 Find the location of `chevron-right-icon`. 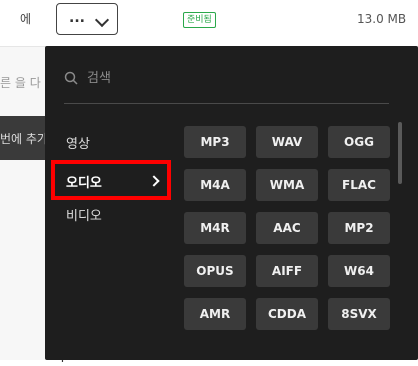

chevron-right-icon is located at coordinates (154, 181).